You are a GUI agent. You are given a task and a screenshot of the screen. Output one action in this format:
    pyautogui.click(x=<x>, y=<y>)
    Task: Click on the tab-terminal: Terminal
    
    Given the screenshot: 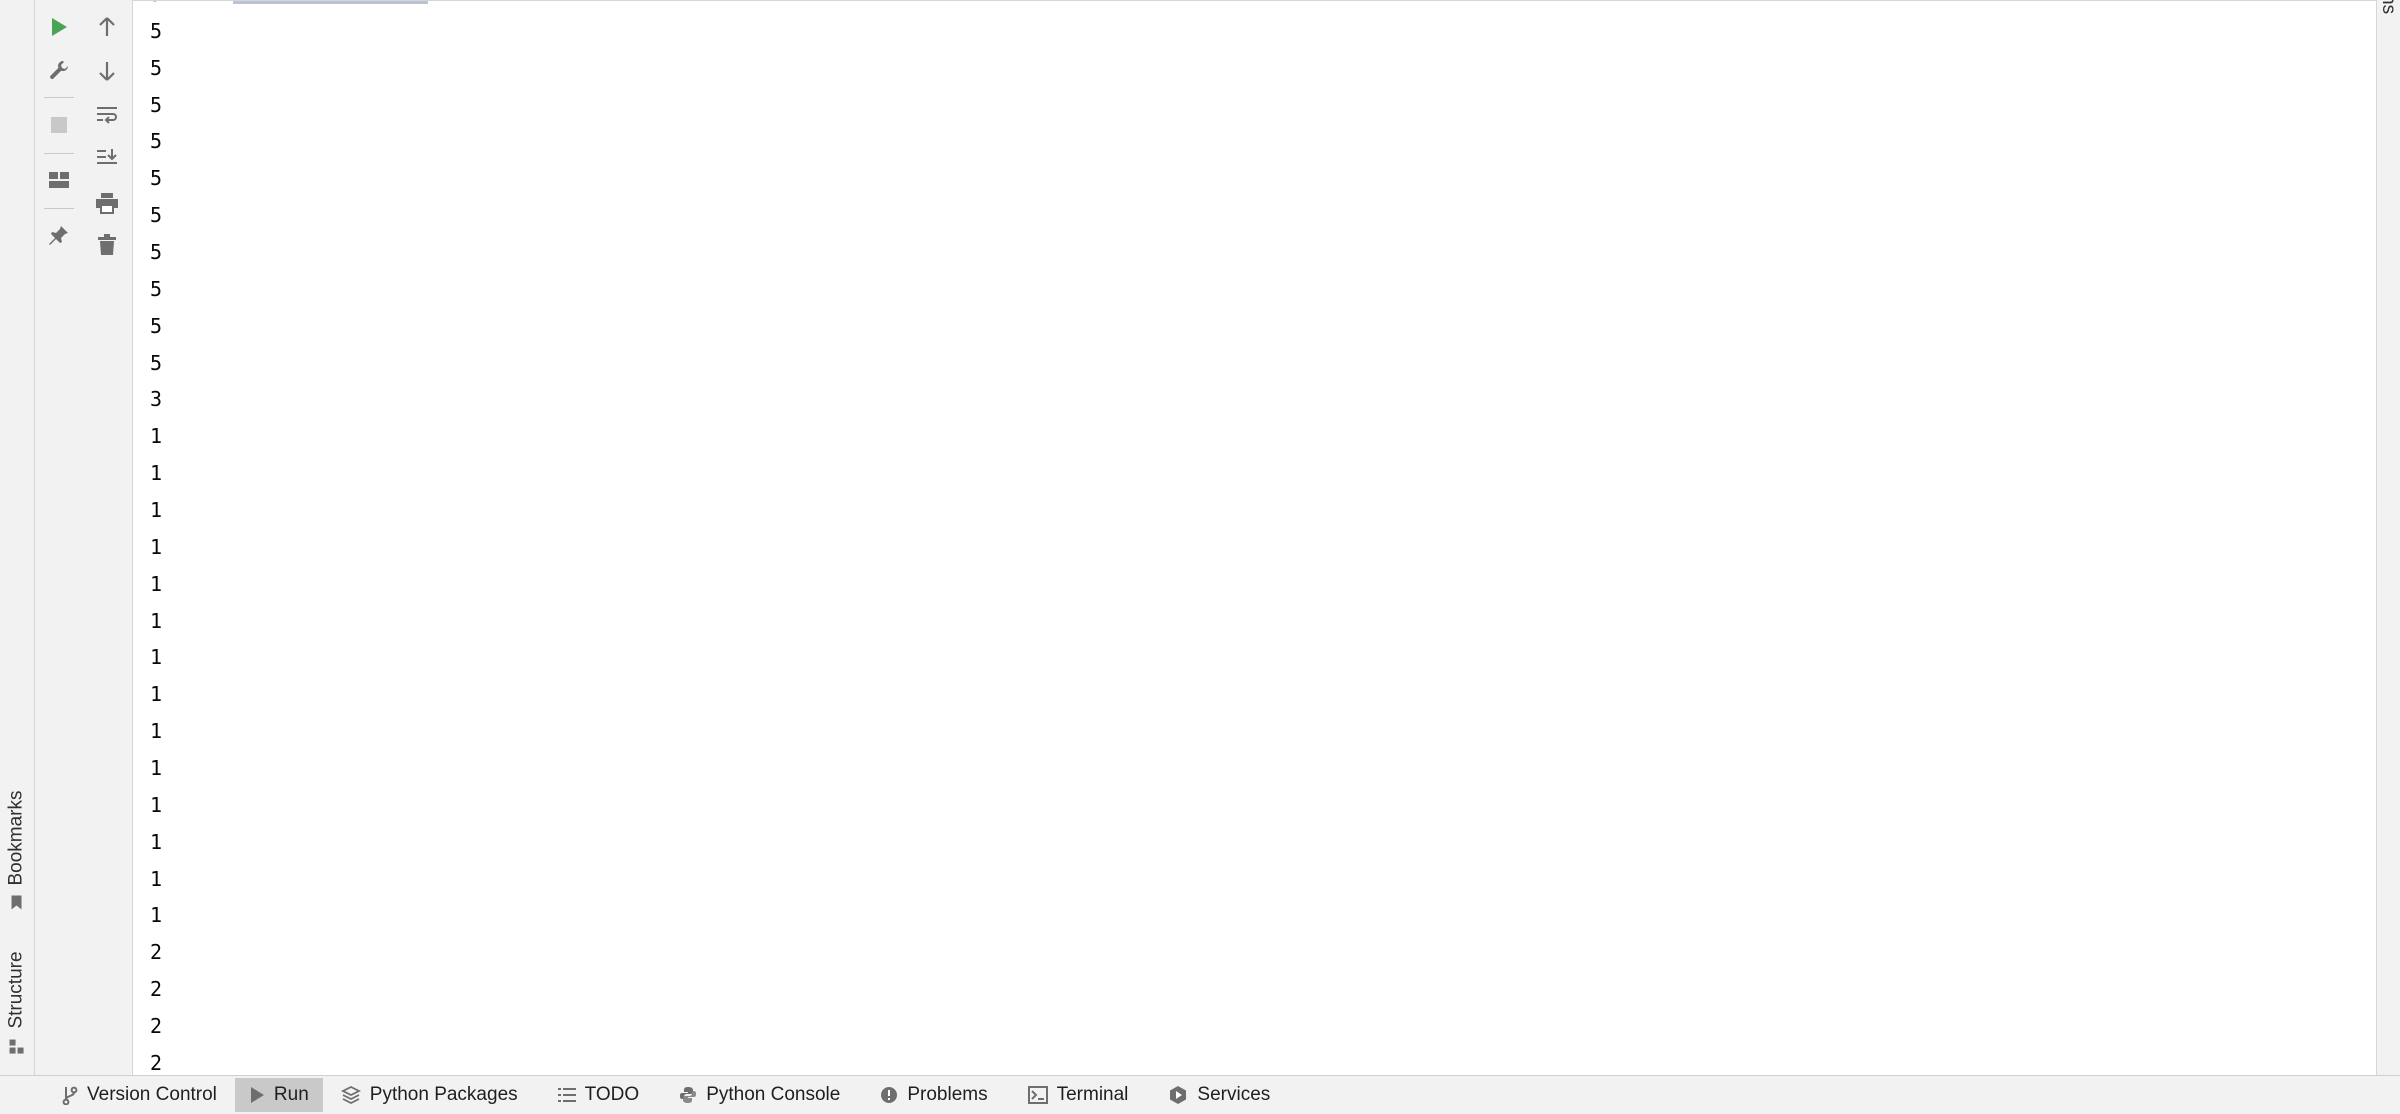 What is the action you would take?
    pyautogui.click(x=1078, y=1095)
    